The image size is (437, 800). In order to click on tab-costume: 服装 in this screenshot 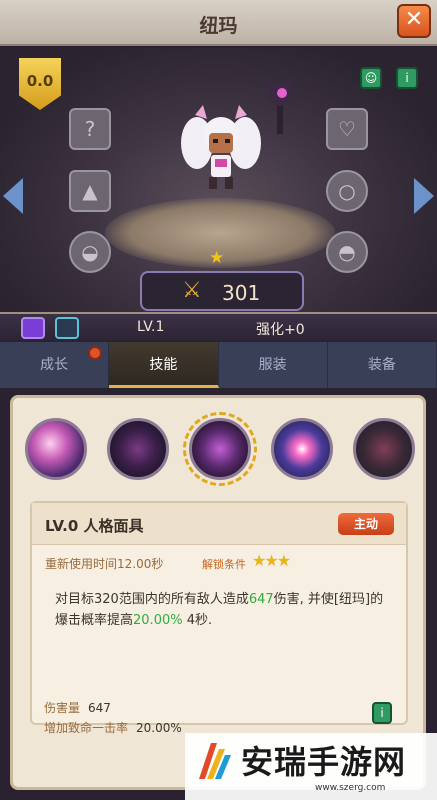, I will do `click(273, 365)`.